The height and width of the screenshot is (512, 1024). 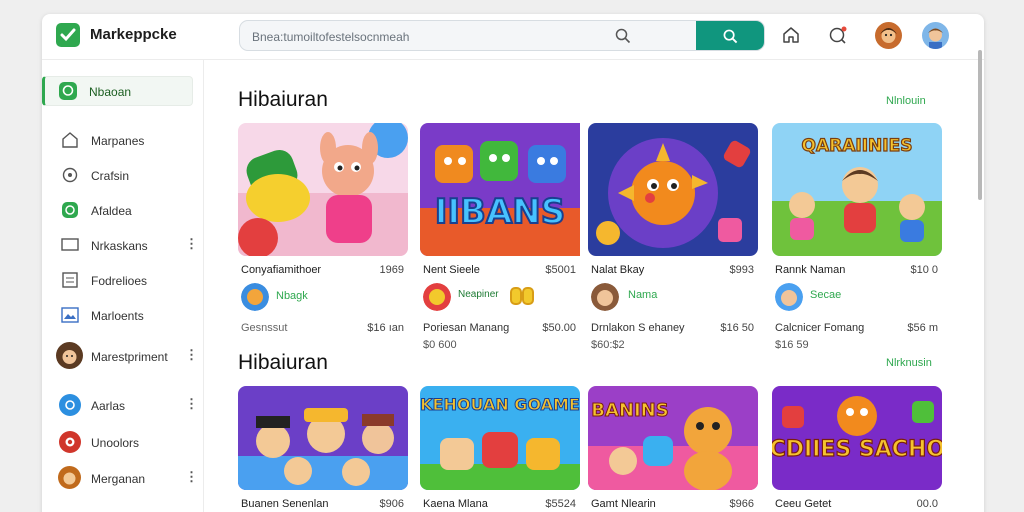 What do you see at coordinates (505, 189) in the screenshot?
I see `game-thumbnail: IIBANS` at bounding box center [505, 189].